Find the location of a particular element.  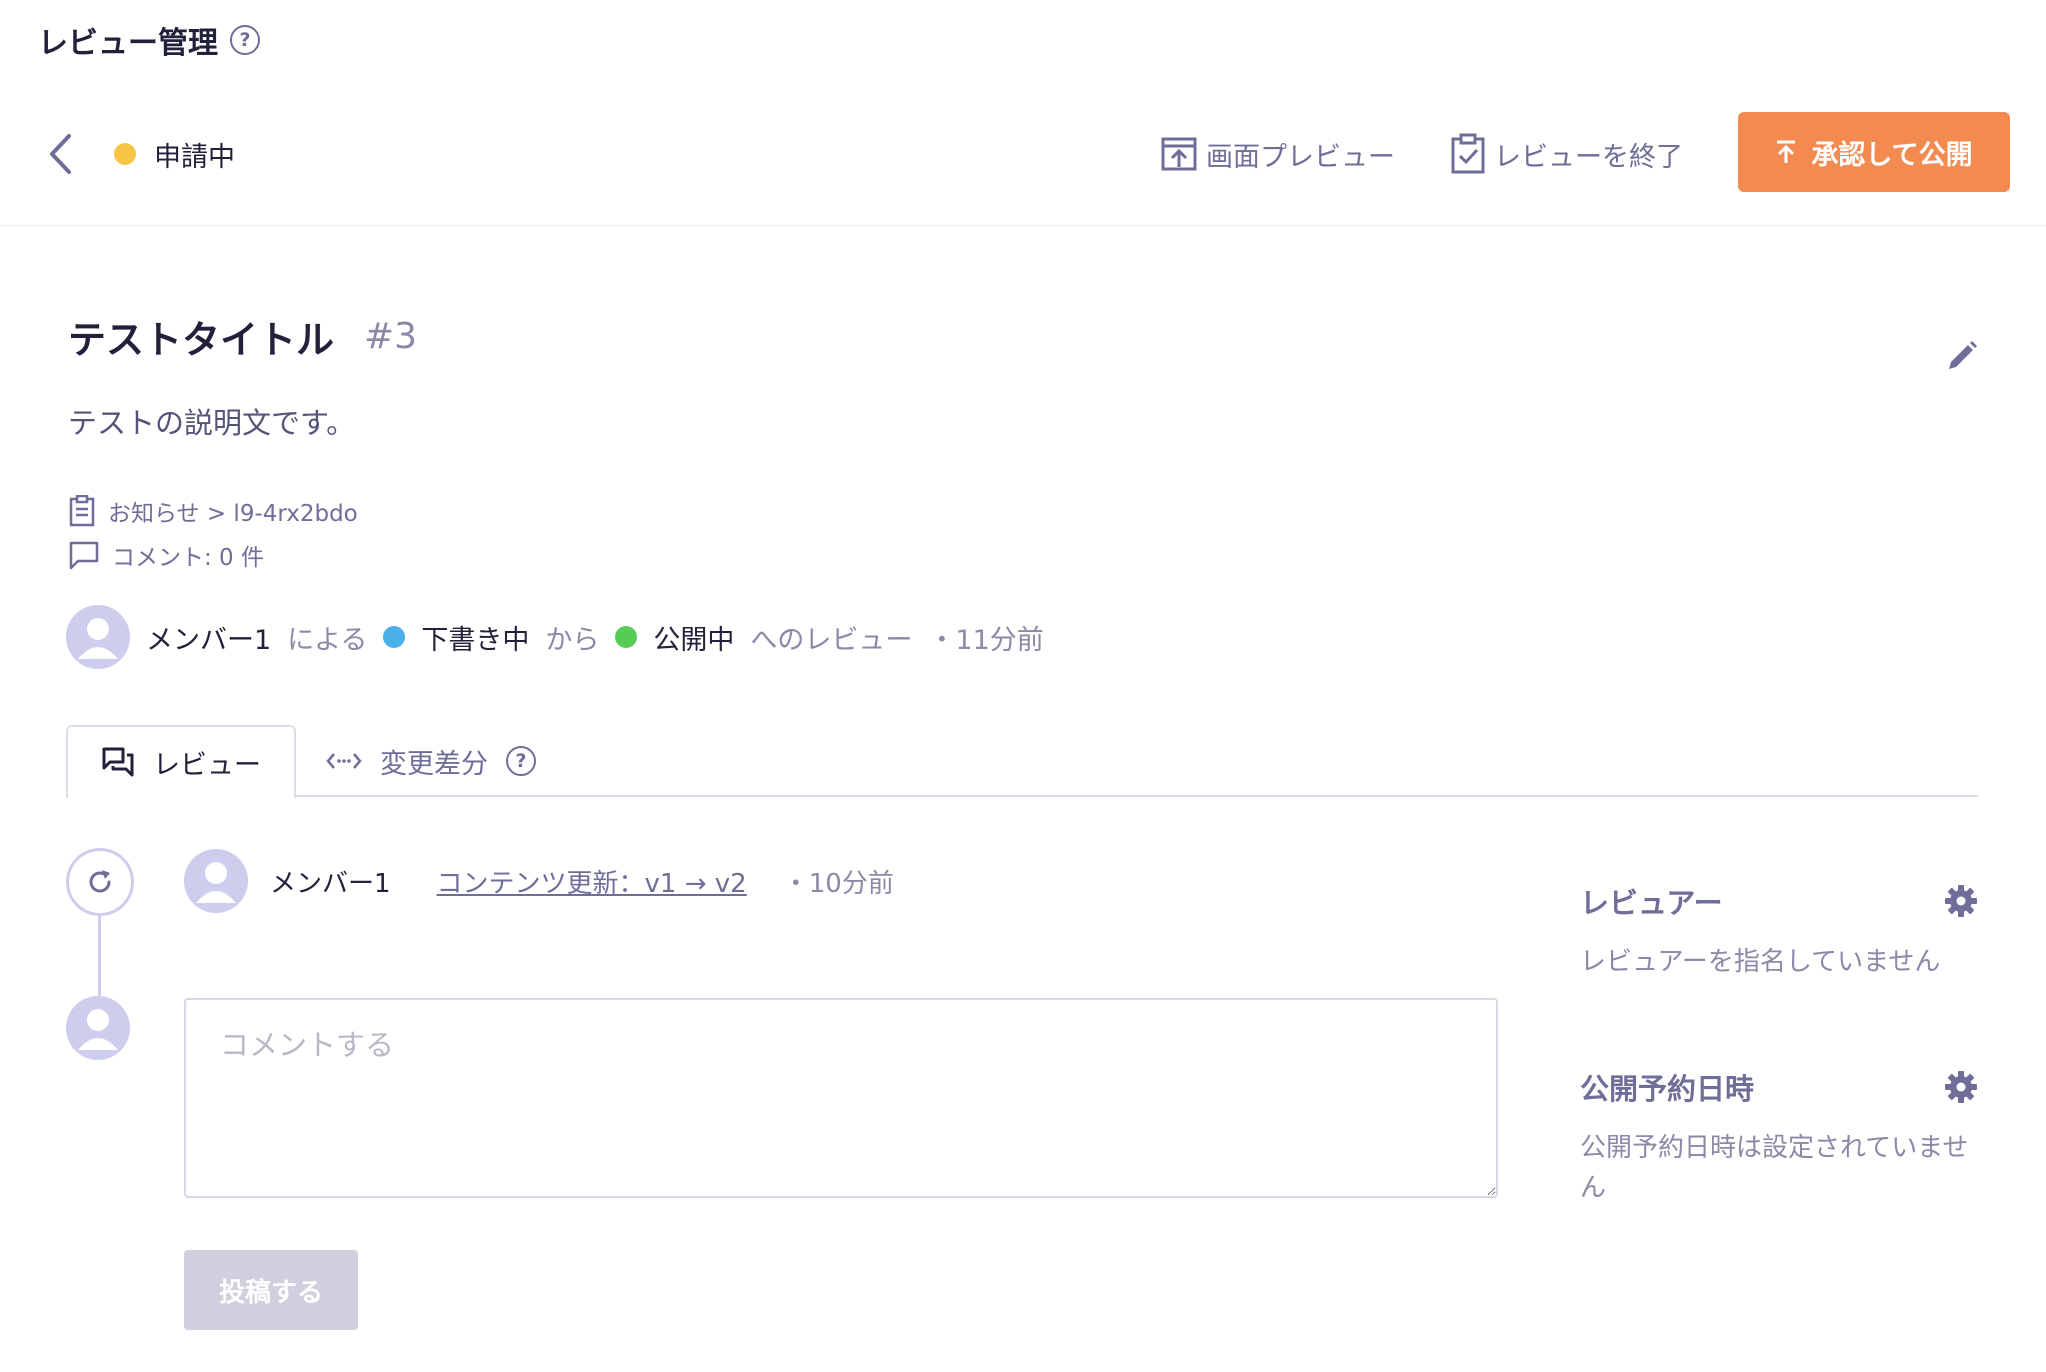

content-update-link: コンテンツ更新：v1 → v2 is located at coordinates (592, 881).